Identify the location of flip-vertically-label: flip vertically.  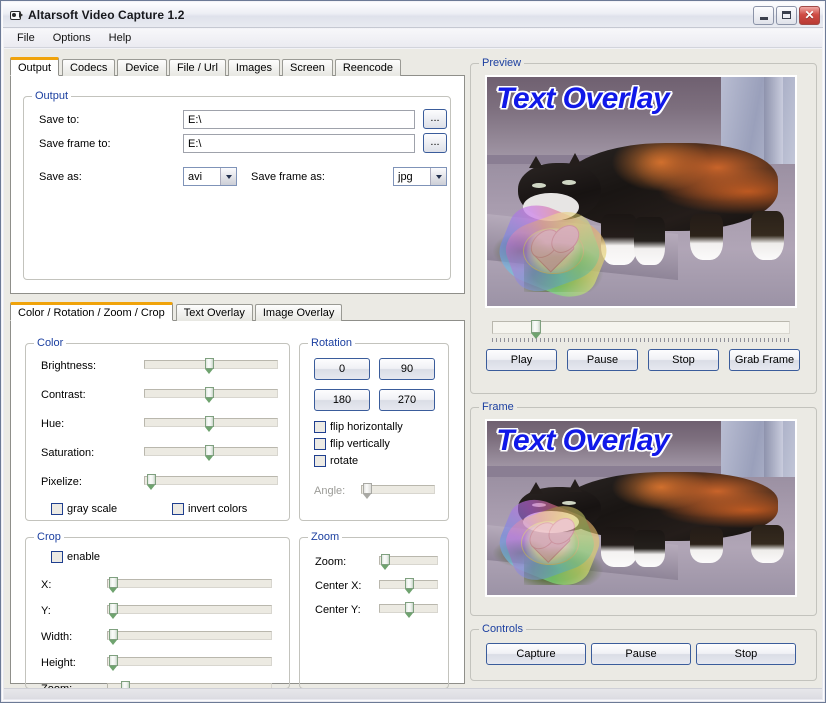
(360, 444).